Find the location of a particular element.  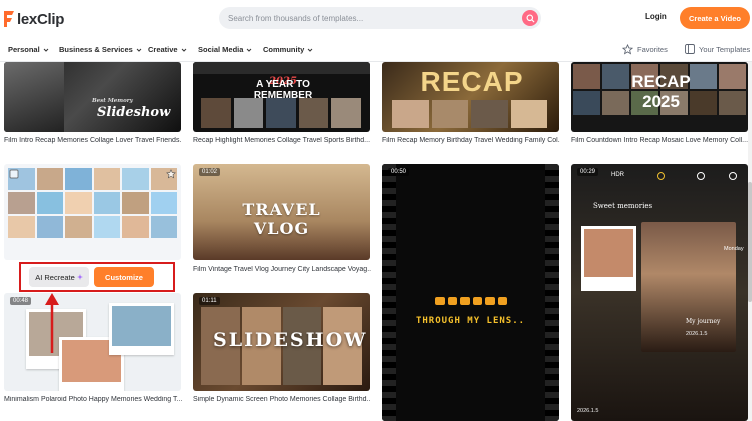

template-thumbnail is located at coordinates (92, 212).